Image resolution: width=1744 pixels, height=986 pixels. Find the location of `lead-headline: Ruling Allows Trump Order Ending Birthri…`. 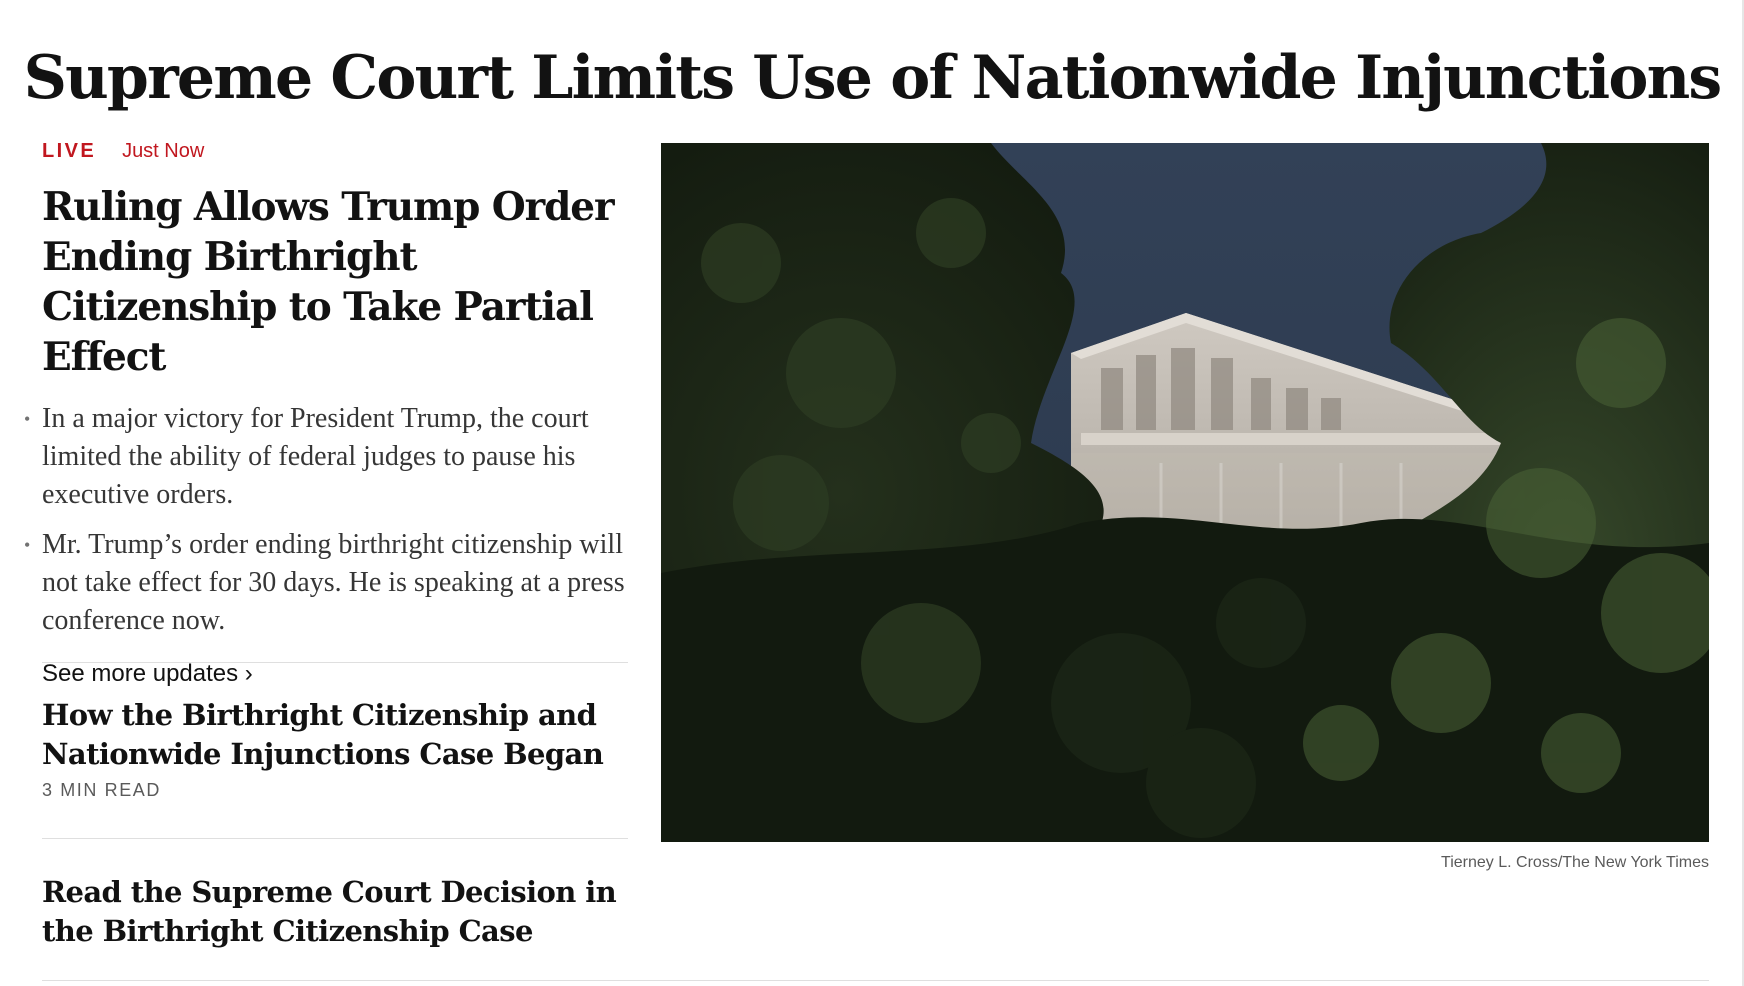

lead-headline: Ruling Allows Trump Order Ending Birthri… is located at coordinates (335, 282).